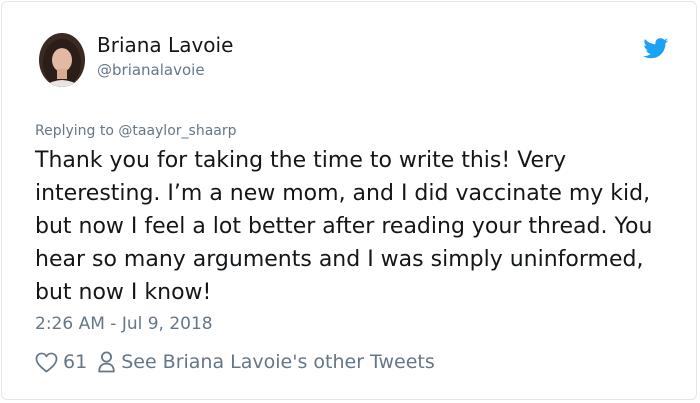 The width and height of the screenshot is (700, 403). I want to click on like-count: 61, so click(75, 362).